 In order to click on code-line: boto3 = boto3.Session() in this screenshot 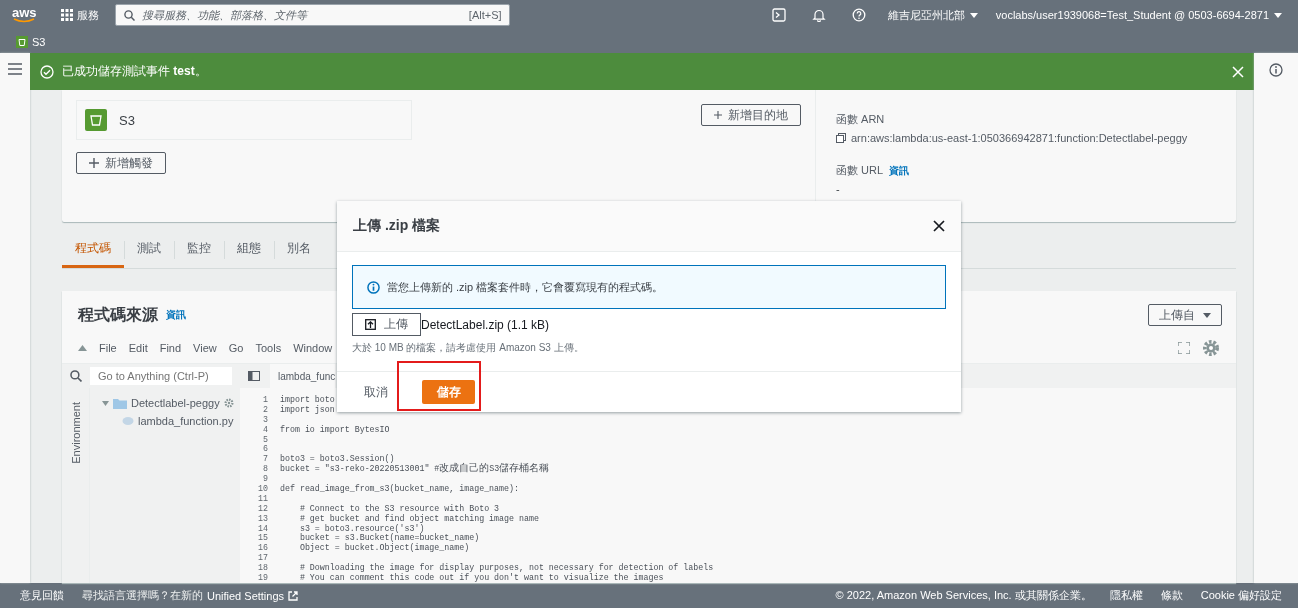, I will do `click(337, 459)`.